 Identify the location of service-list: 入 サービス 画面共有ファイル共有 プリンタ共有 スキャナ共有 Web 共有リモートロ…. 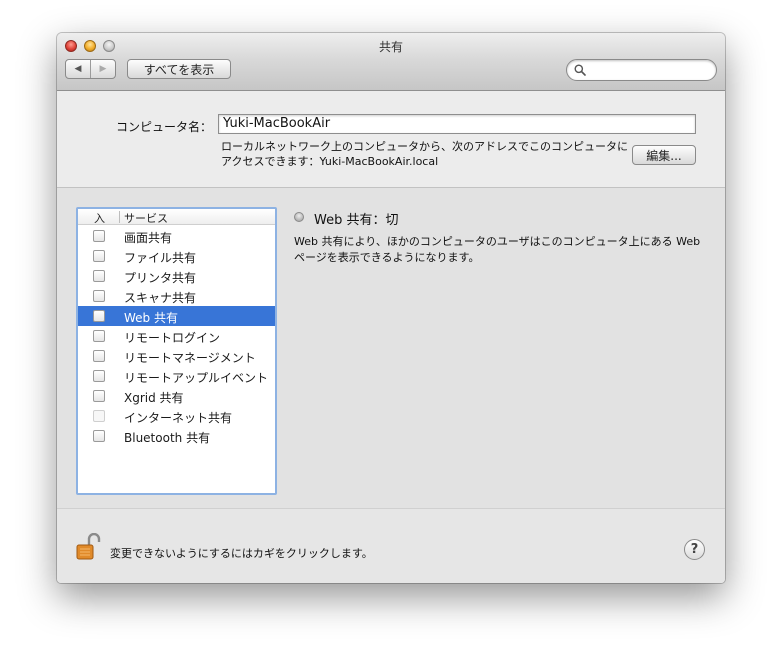
(176, 351).